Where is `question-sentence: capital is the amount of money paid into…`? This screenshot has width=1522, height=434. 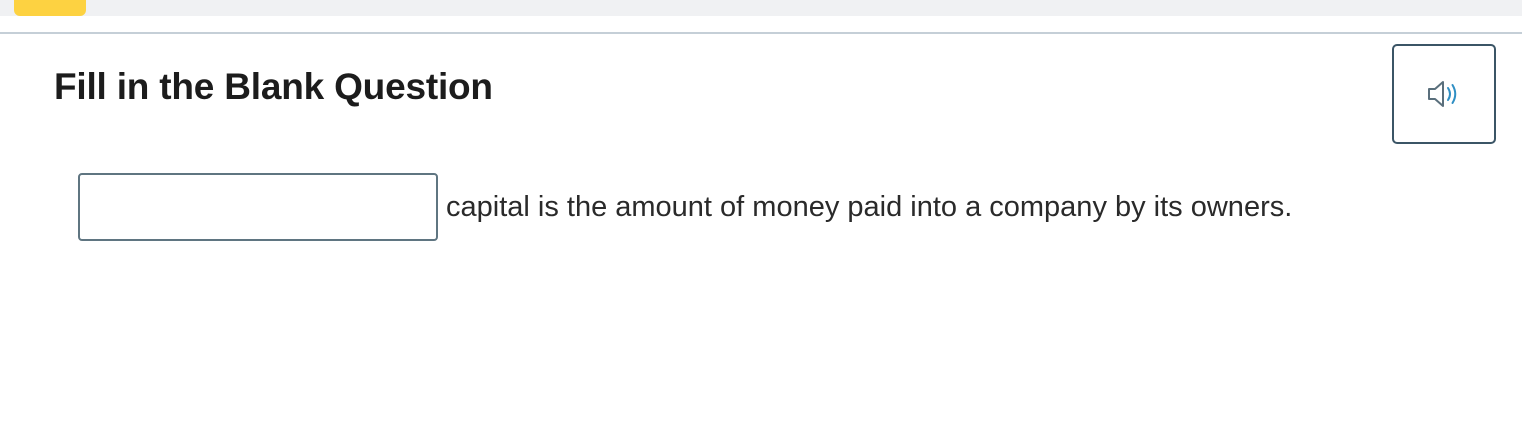 question-sentence: capital is the amount of money paid into… is located at coordinates (685, 207).